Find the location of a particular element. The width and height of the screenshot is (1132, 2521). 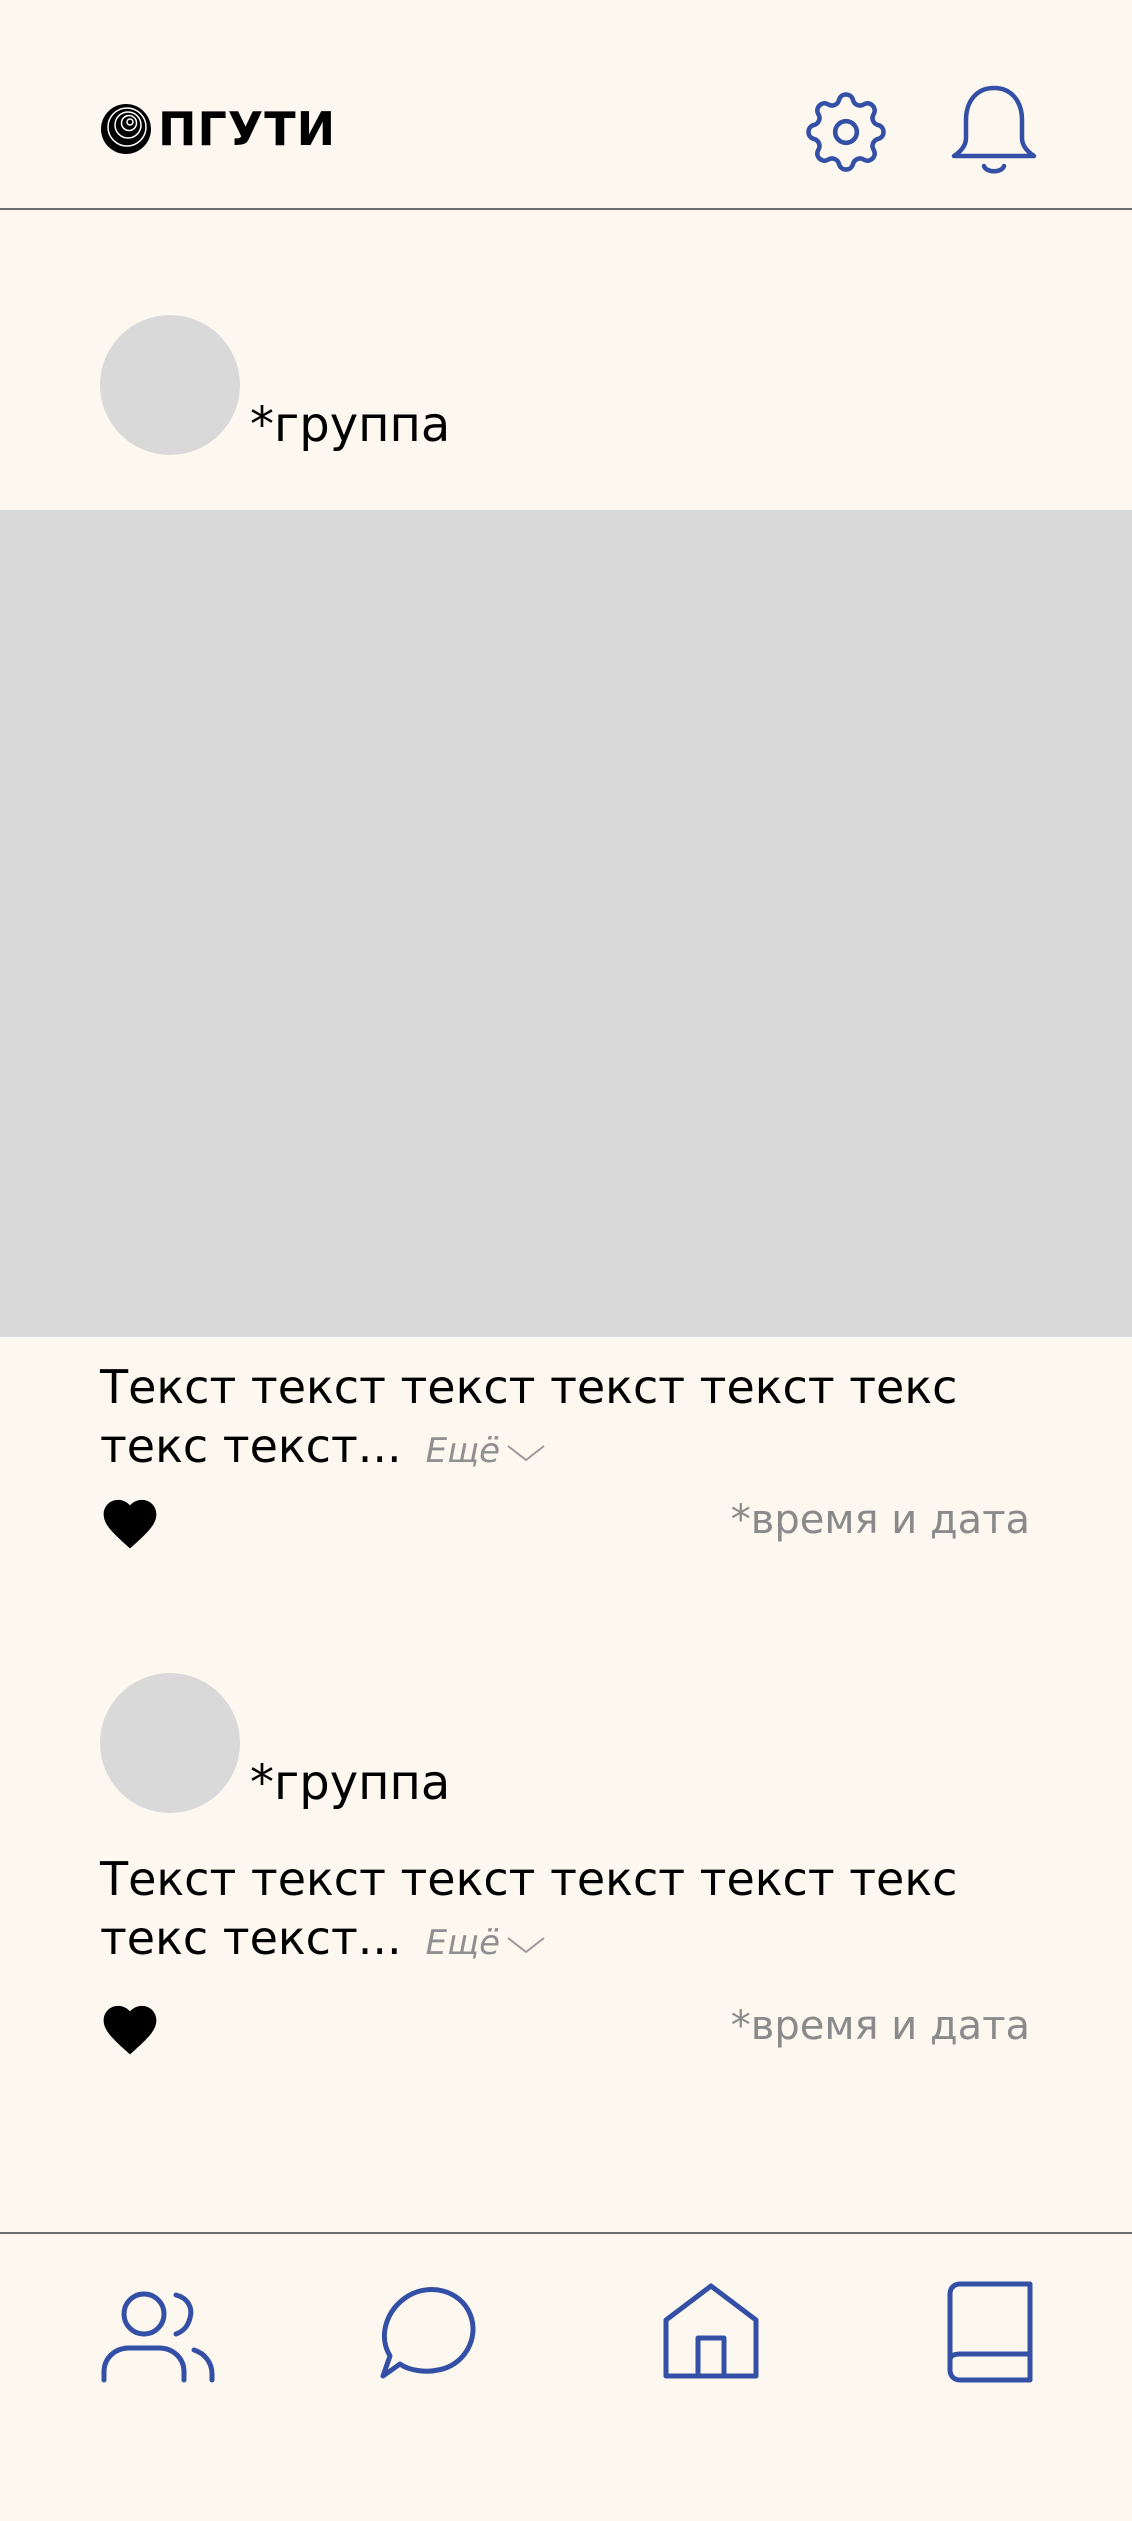

gear-icon is located at coordinates (846, 132).